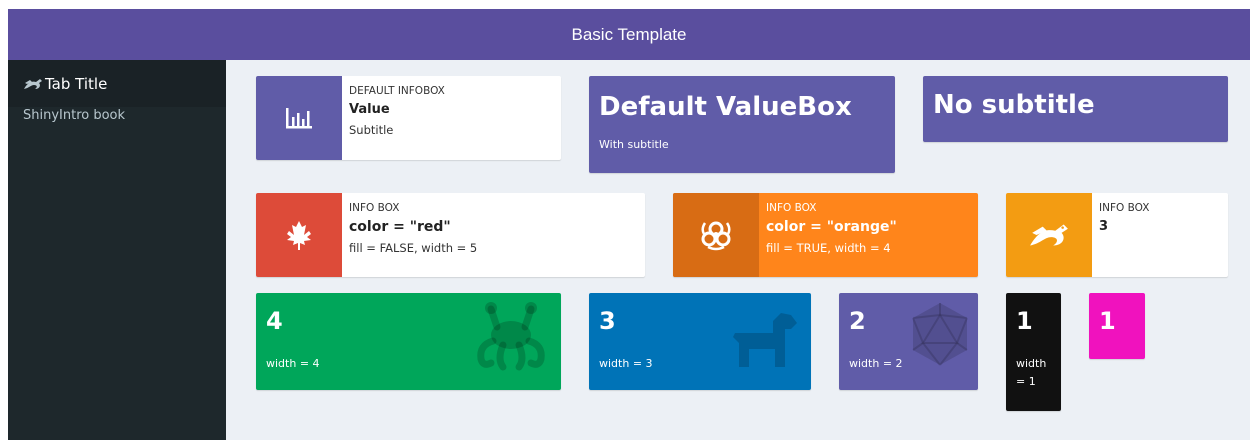 This screenshot has width=1250, height=440. Describe the element at coordinates (725, 107) in the screenshot. I see `valuebox-value: Default ValueBox` at that location.